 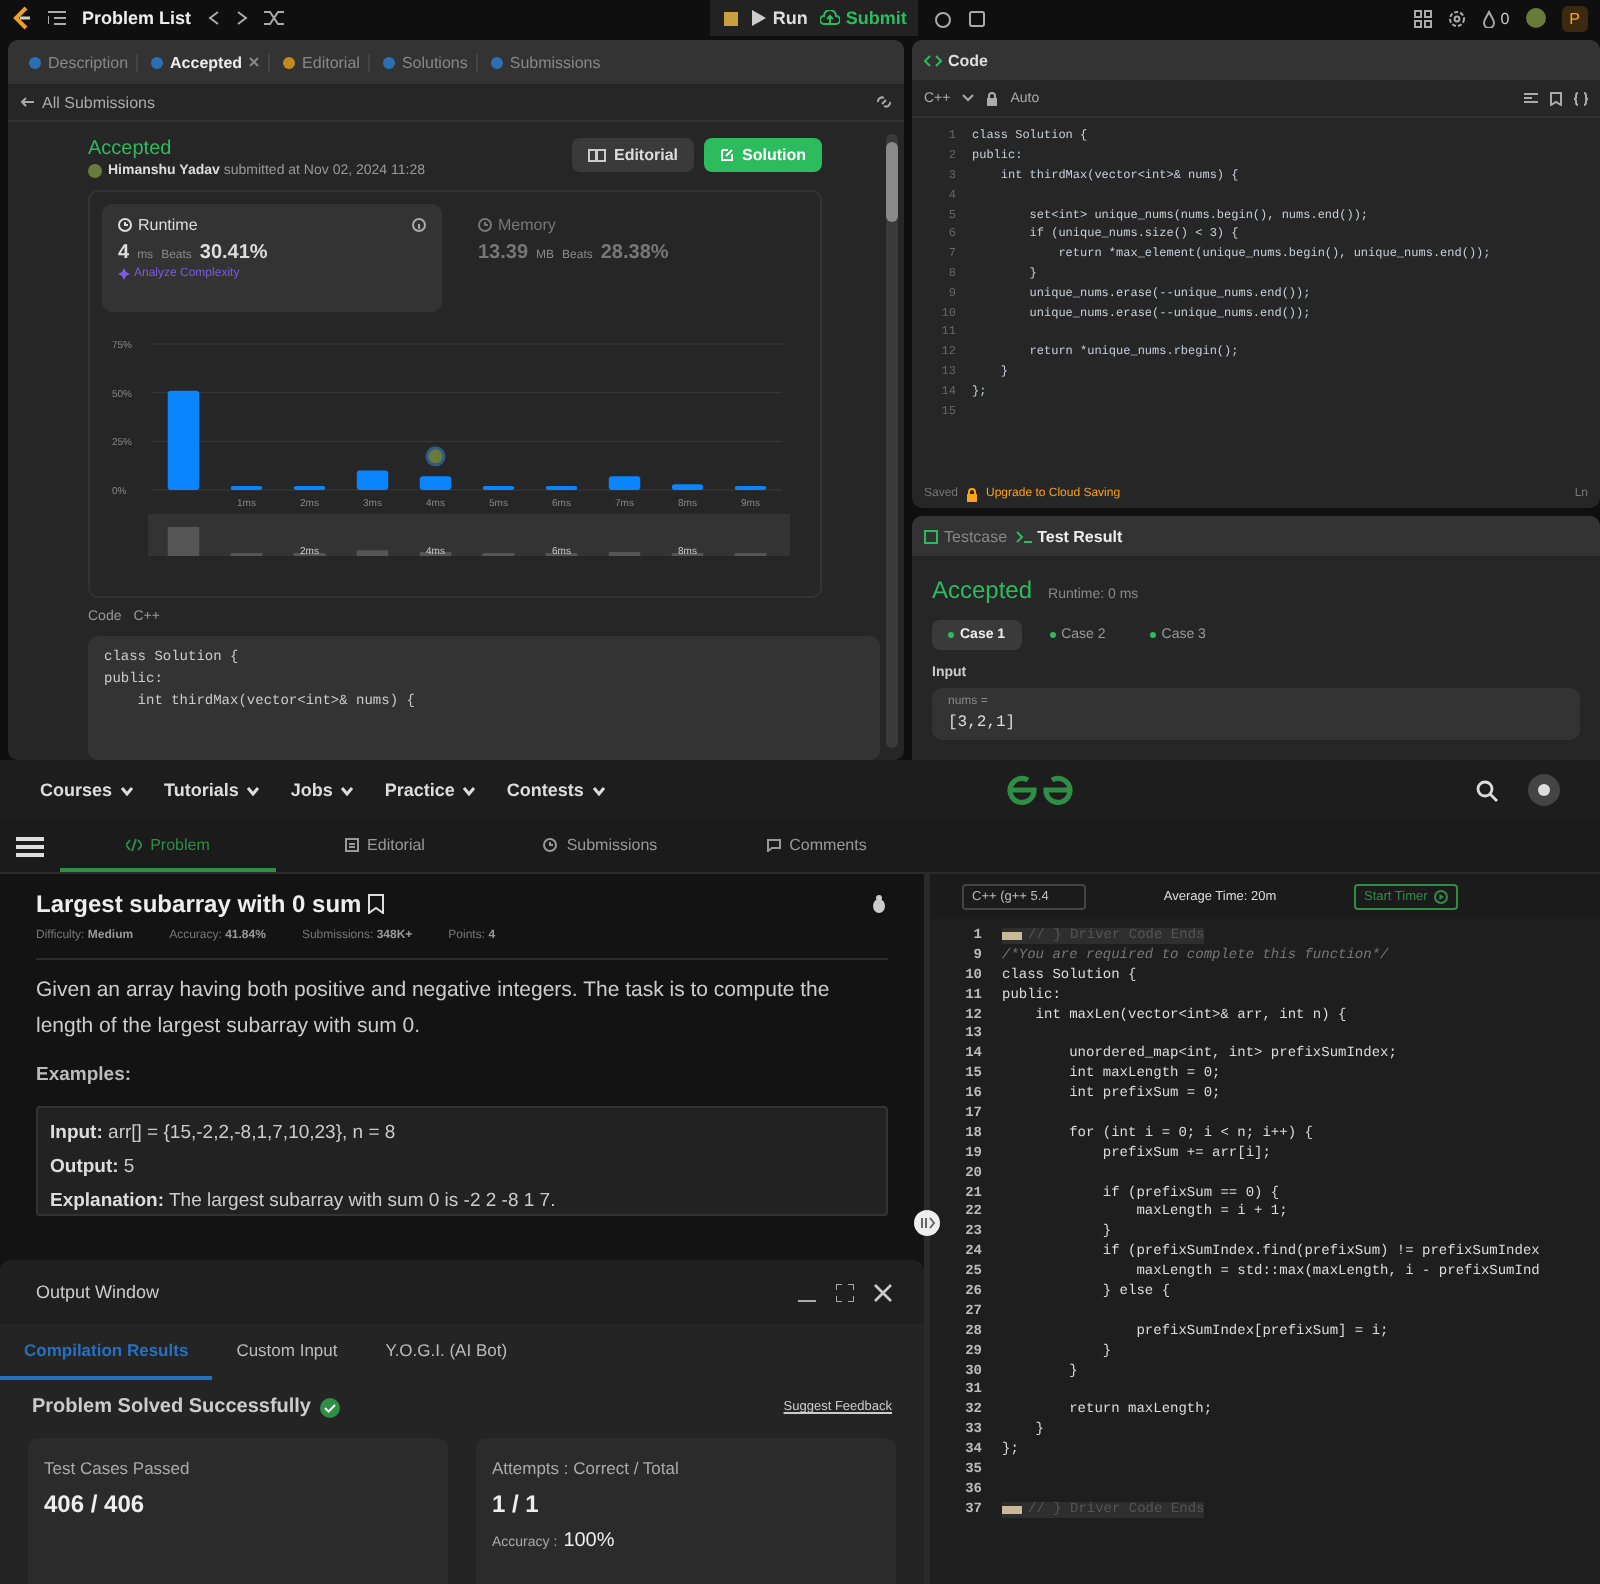 What do you see at coordinates (600, 846) in the screenshot?
I see `problem-tab: Submissions` at bounding box center [600, 846].